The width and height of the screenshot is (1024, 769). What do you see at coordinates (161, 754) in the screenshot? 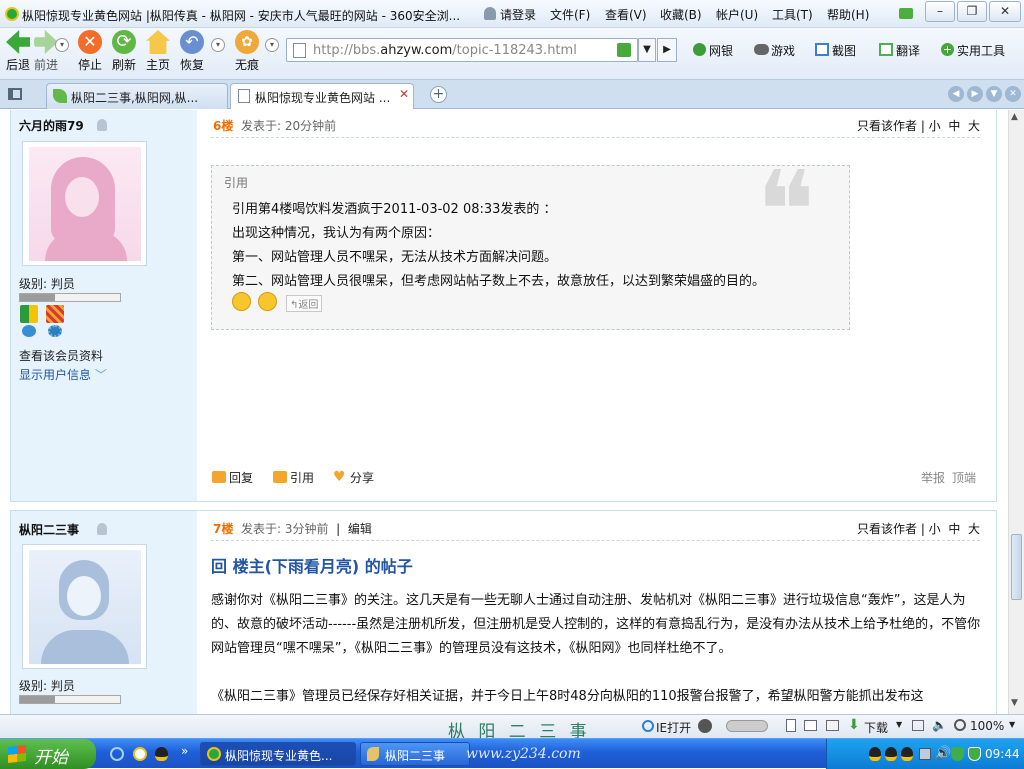
I see `qq-quicklaunch-icon` at bounding box center [161, 754].